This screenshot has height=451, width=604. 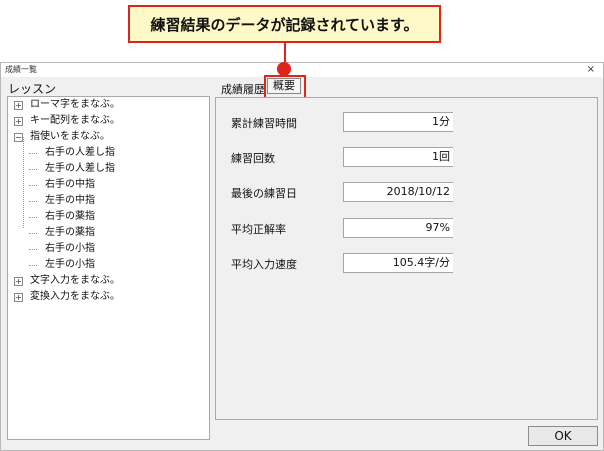 I want to click on tree-item-left-index: 左手の人差し指, so click(x=72, y=169).